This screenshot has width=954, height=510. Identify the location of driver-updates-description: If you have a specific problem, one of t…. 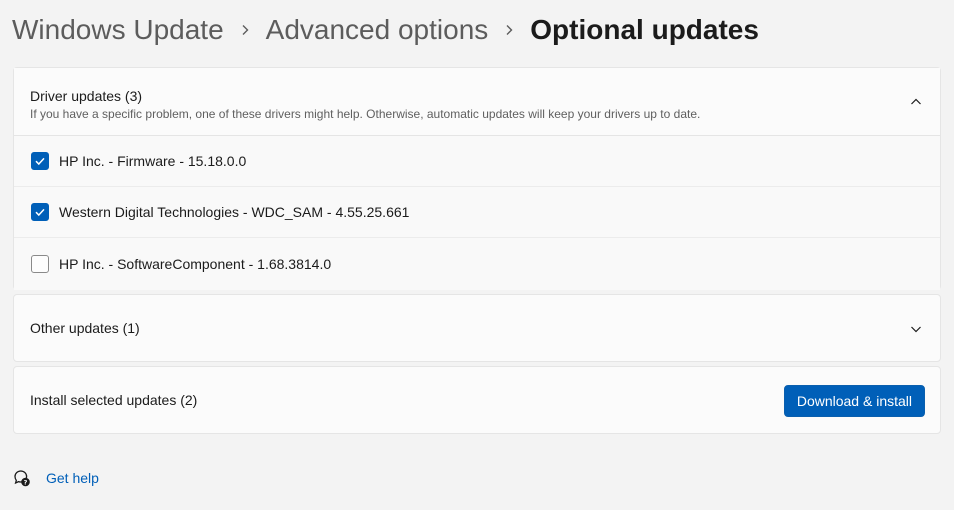
(365, 114).